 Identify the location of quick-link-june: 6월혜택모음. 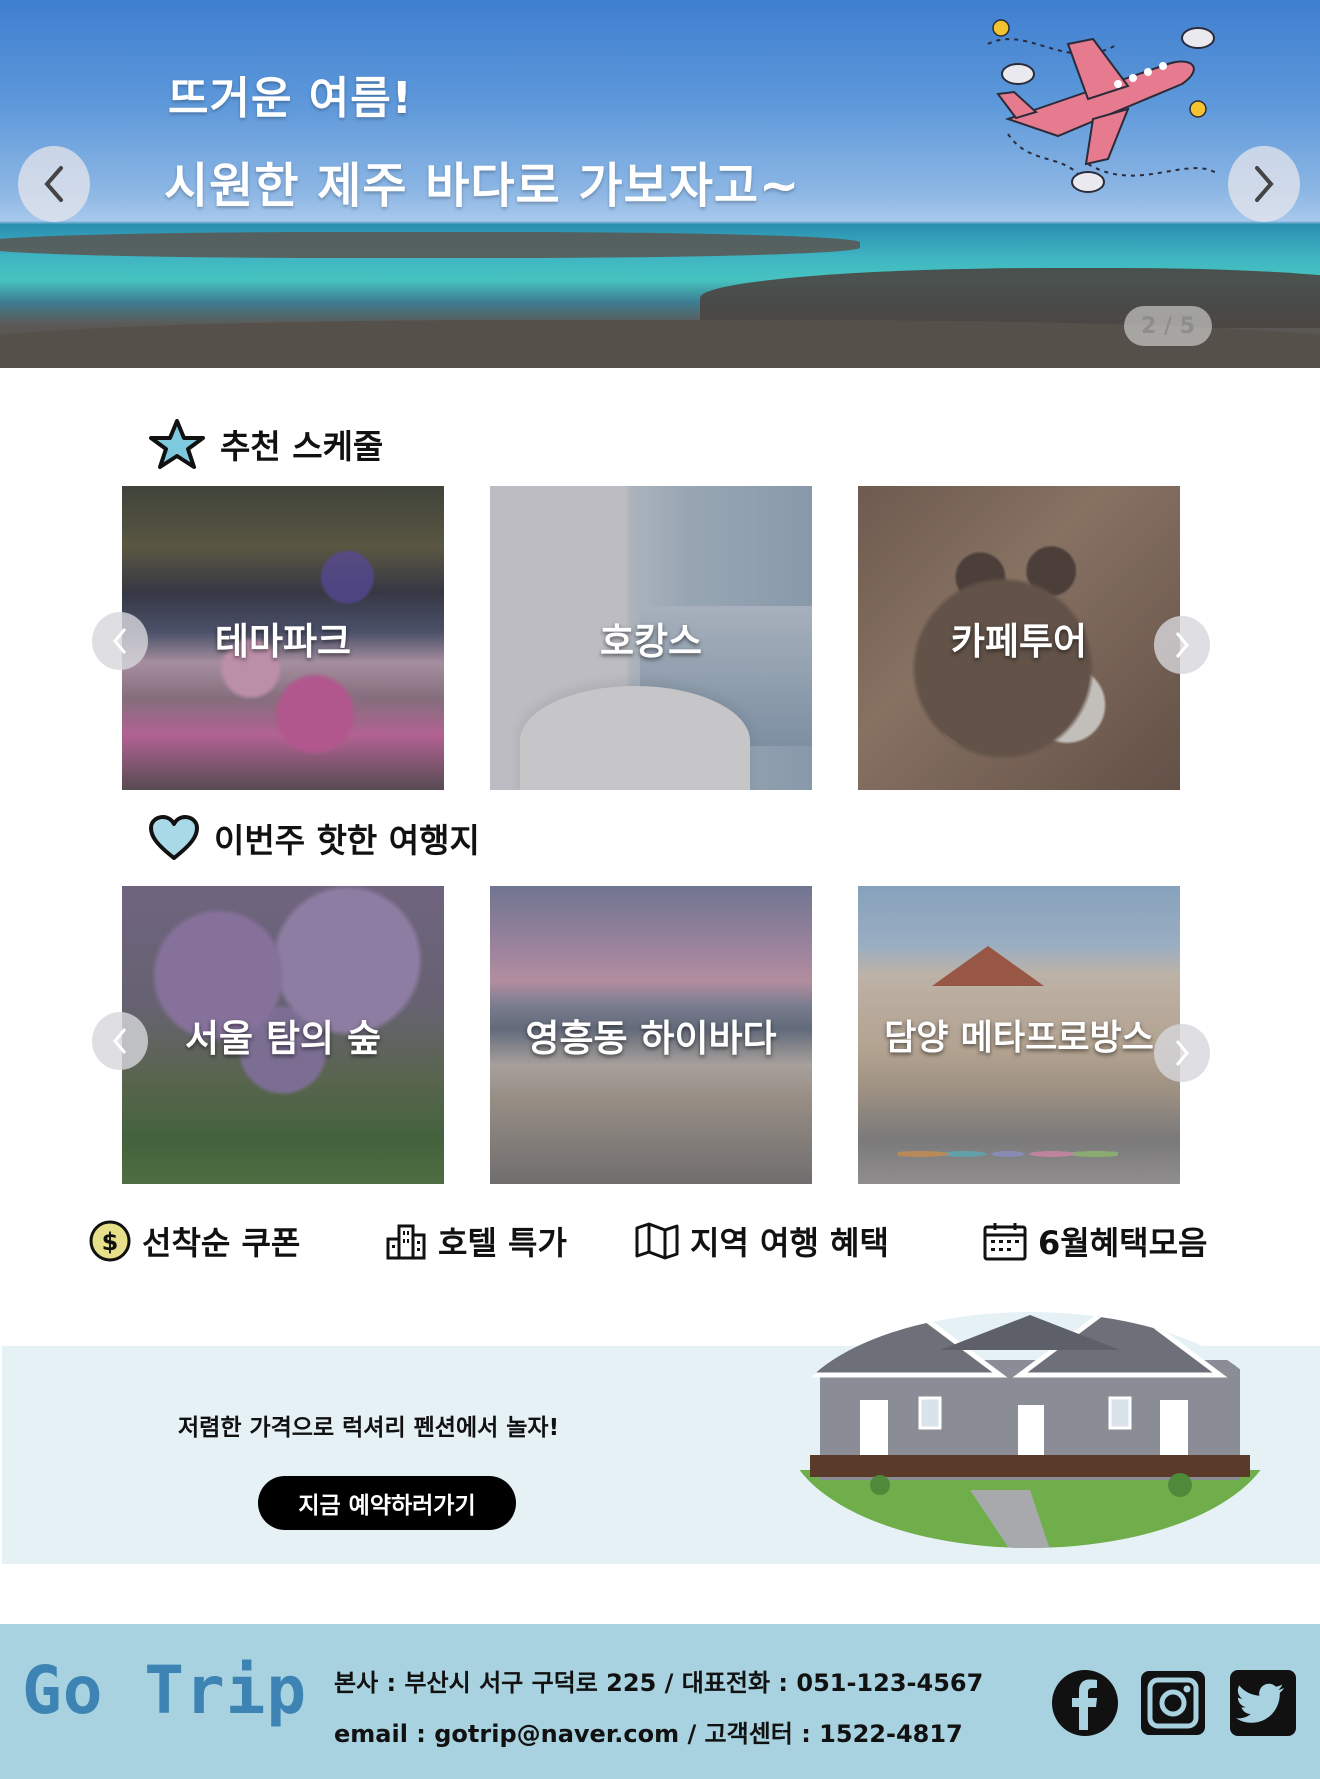
(1094, 1241).